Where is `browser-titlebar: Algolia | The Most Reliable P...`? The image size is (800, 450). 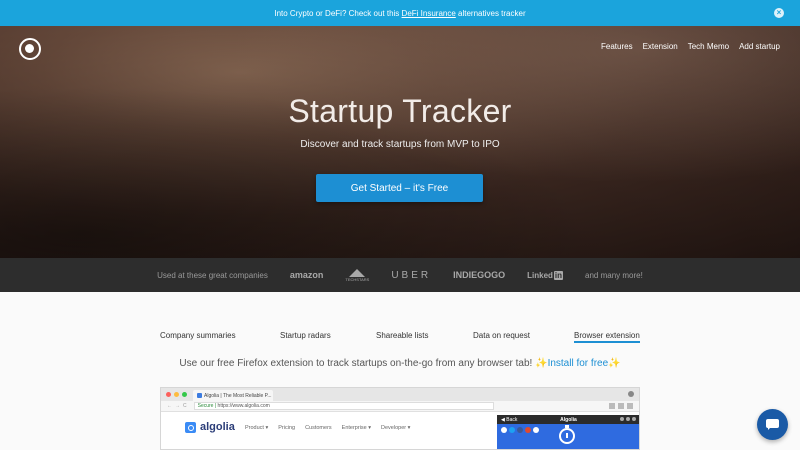 browser-titlebar: Algolia | The Most Reliable P... is located at coordinates (400, 394).